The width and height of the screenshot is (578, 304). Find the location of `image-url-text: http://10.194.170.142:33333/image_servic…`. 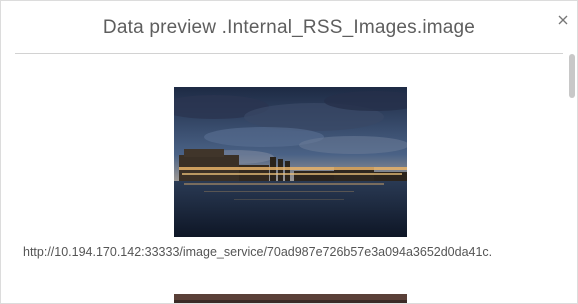

image-url-text: http://10.194.170.142:33333/image_servic… is located at coordinates (258, 252).